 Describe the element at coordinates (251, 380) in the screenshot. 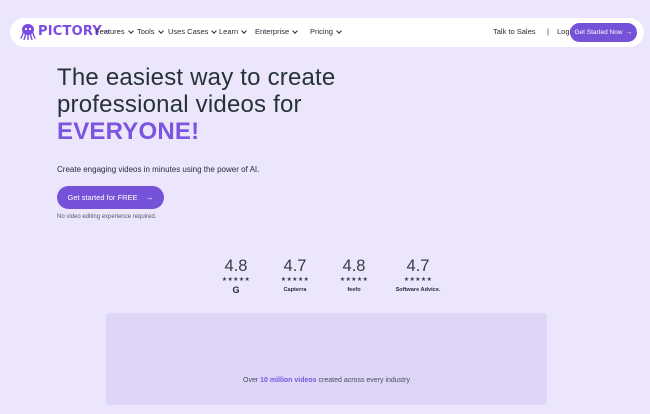

I see `stats-prefix: Over` at that location.